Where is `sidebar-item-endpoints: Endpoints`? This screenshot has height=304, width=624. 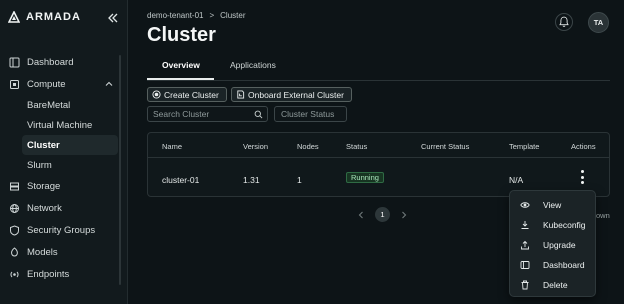 sidebar-item-endpoints: Endpoints is located at coordinates (61, 274).